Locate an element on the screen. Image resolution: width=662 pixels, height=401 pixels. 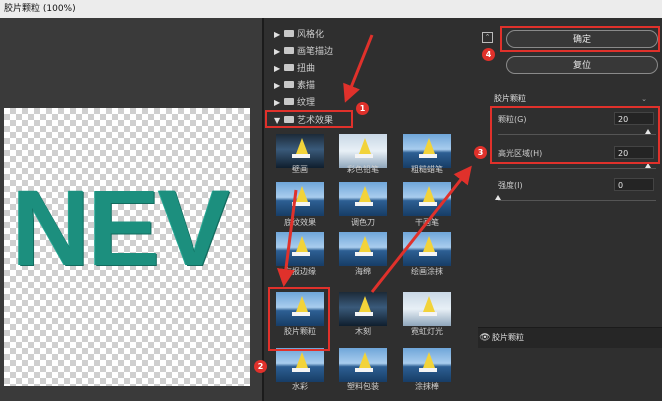
arrow-to-film-grain is located at coordinates (287, 238).